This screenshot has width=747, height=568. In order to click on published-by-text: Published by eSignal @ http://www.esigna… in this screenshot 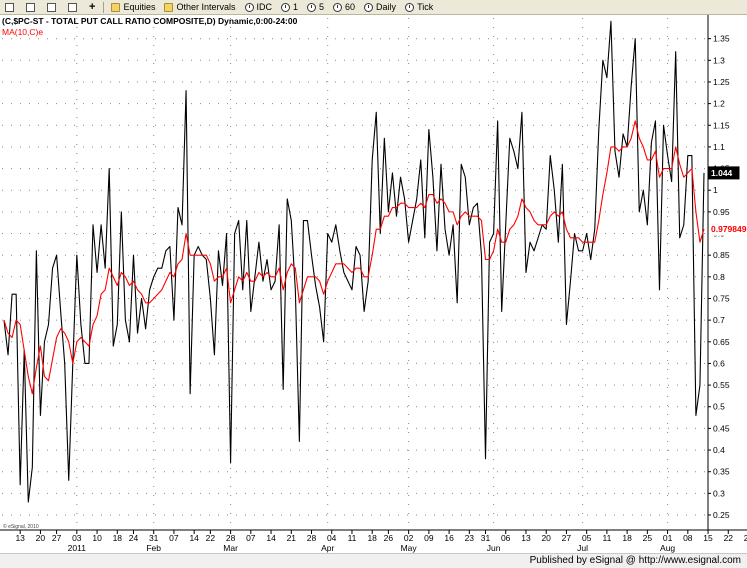, I will do `click(635, 560)`.